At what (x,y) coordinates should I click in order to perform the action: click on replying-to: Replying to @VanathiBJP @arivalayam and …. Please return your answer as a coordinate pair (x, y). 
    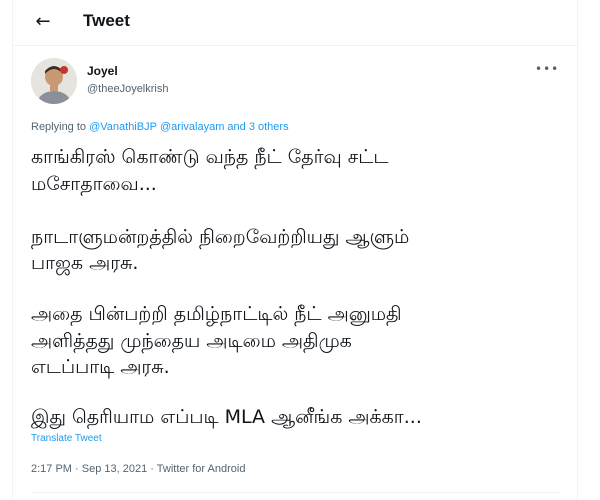
    Looking at the image, I should click on (160, 127).